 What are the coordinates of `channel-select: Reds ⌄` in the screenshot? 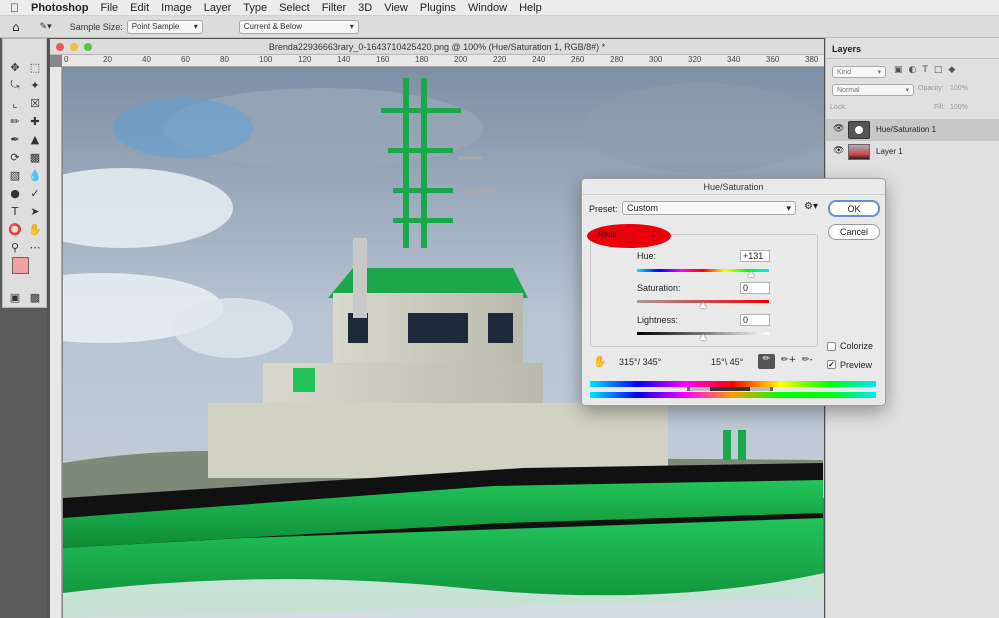 It's located at (627, 236).